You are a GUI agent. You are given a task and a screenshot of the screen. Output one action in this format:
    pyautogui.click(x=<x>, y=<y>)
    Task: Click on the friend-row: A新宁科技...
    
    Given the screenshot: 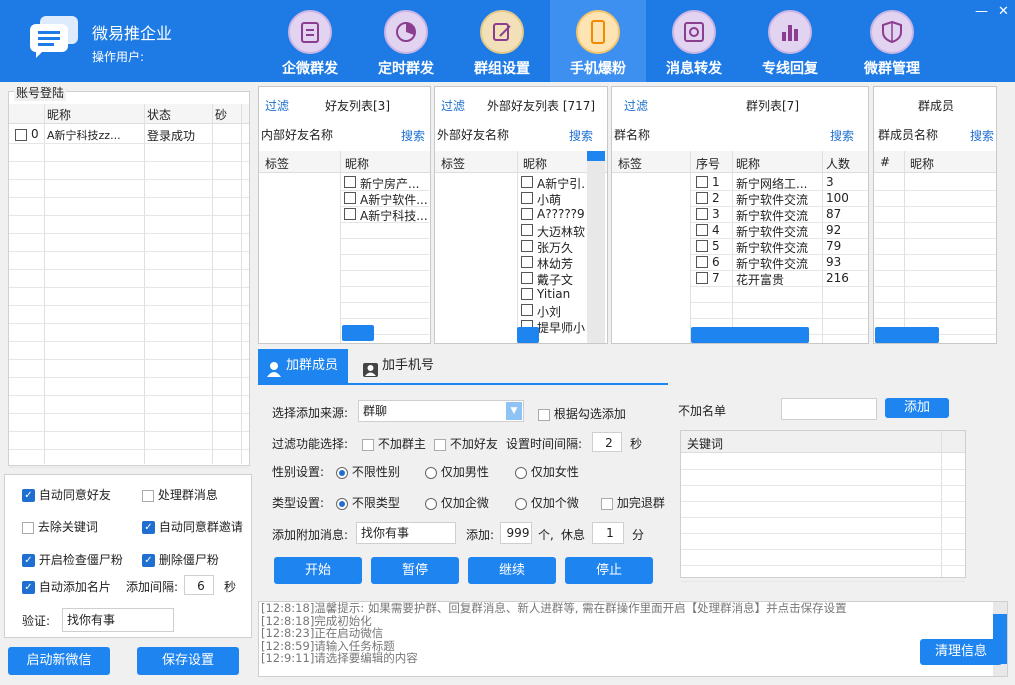 What is the action you would take?
    pyautogui.click(x=385, y=215)
    